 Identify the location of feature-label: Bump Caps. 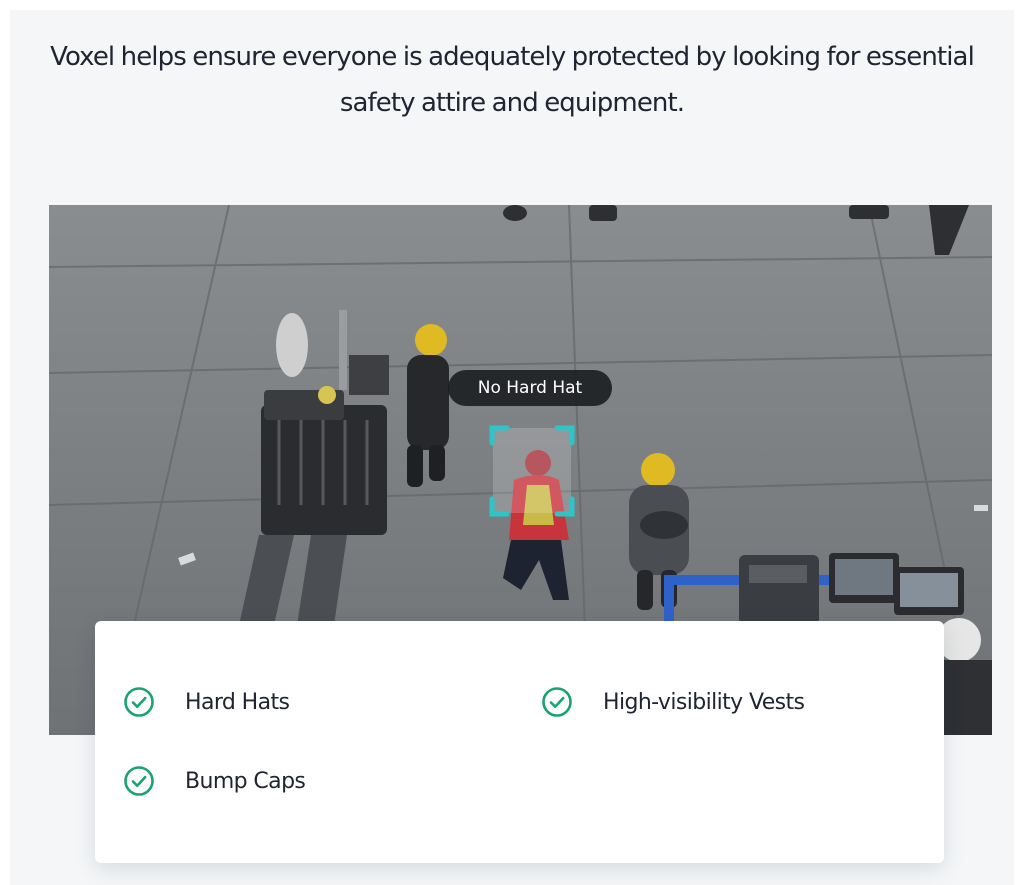
(245, 781).